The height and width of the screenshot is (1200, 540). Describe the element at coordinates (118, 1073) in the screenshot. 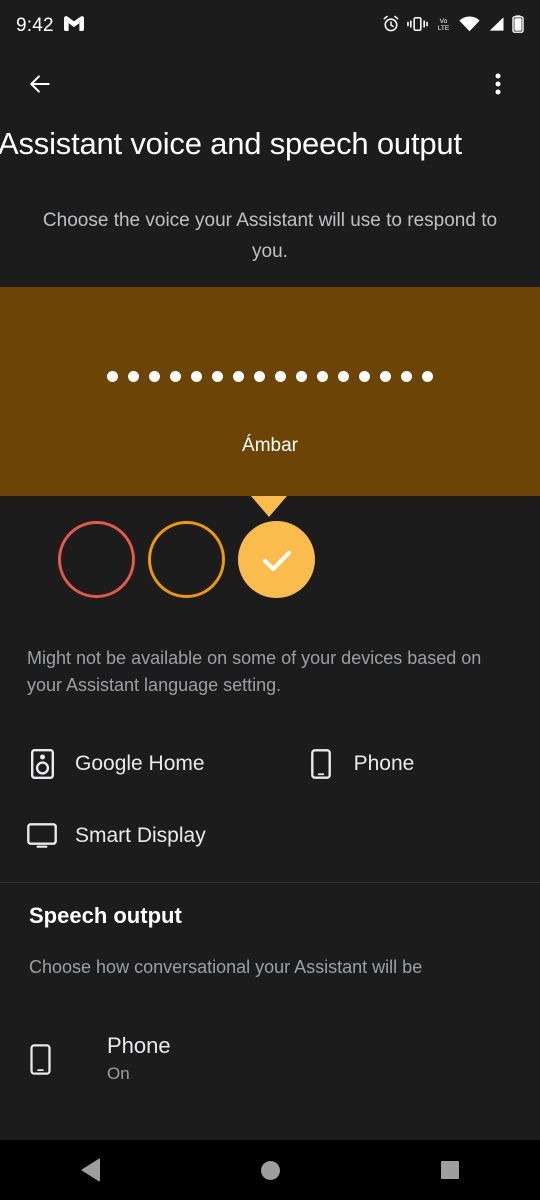

I see `list-item-subtitle: On` at that location.